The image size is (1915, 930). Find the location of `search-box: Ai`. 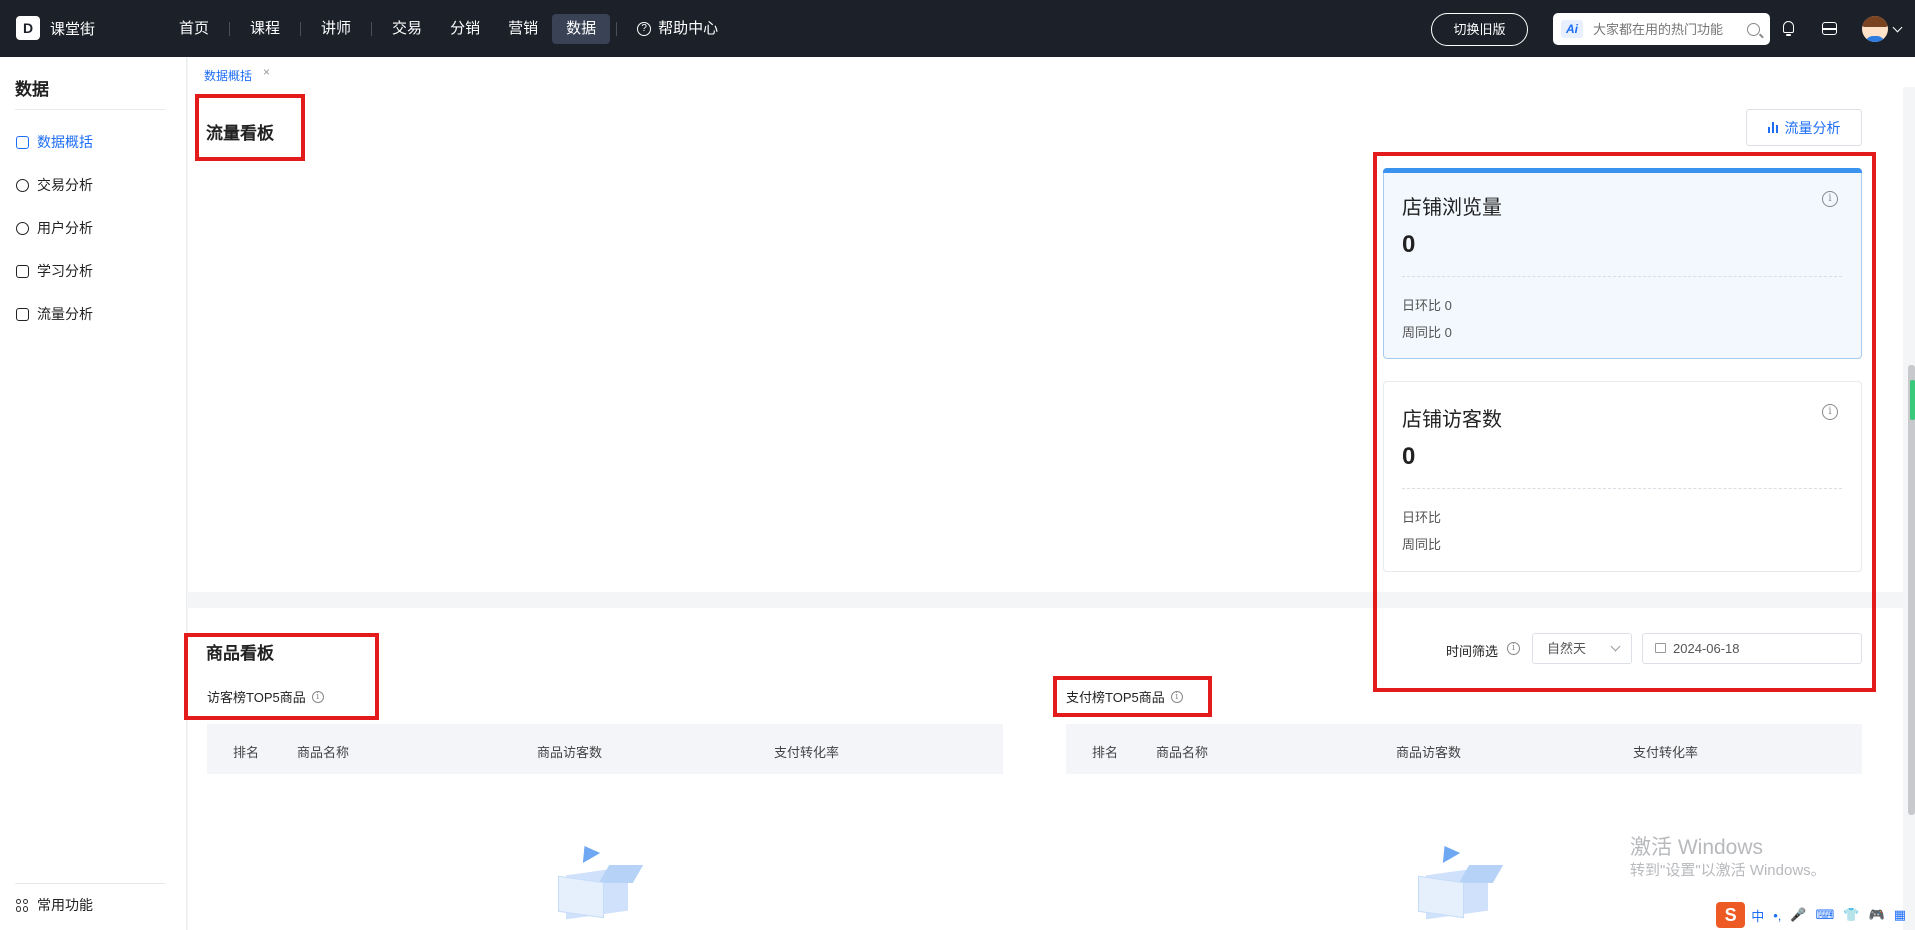

search-box: Ai is located at coordinates (1661, 29).